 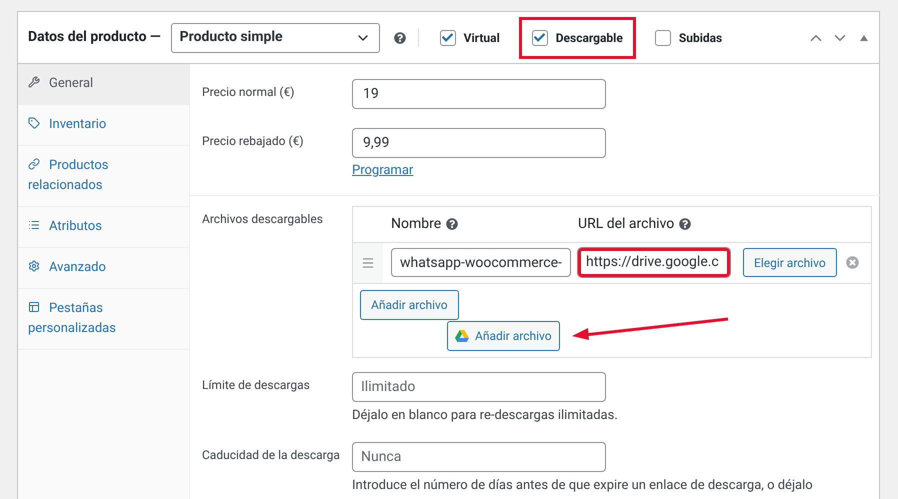 What do you see at coordinates (34, 123) in the screenshot?
I see `tag-icon` at bounding box center [34, 123].